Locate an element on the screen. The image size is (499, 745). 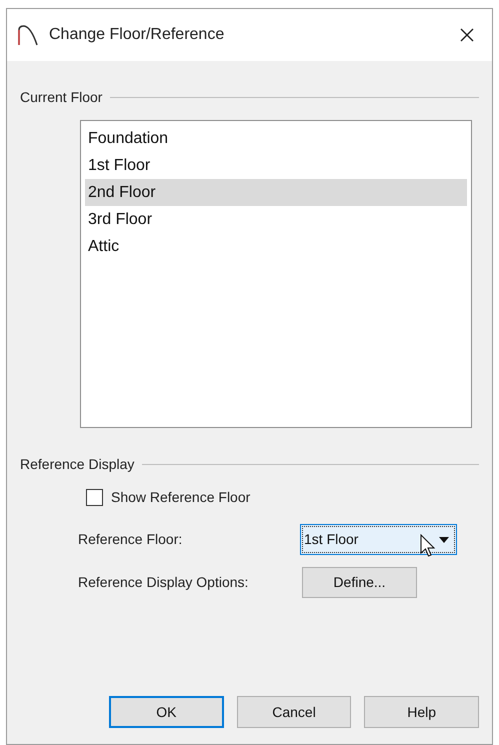
dialog-button: Help is located at coordinates (421, 712).